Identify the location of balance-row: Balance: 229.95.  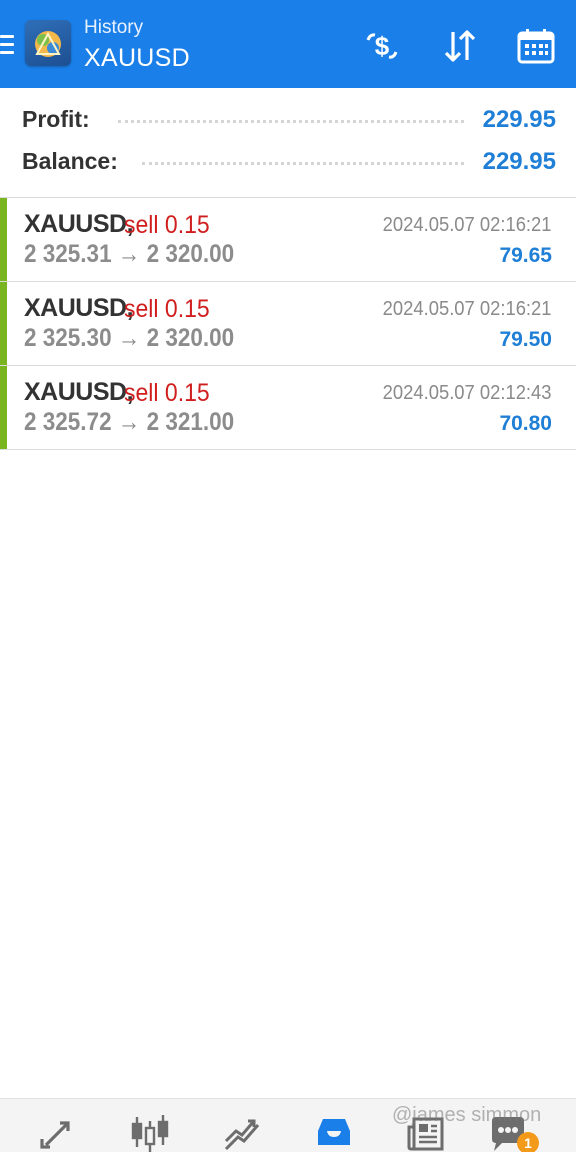
(289, 162).